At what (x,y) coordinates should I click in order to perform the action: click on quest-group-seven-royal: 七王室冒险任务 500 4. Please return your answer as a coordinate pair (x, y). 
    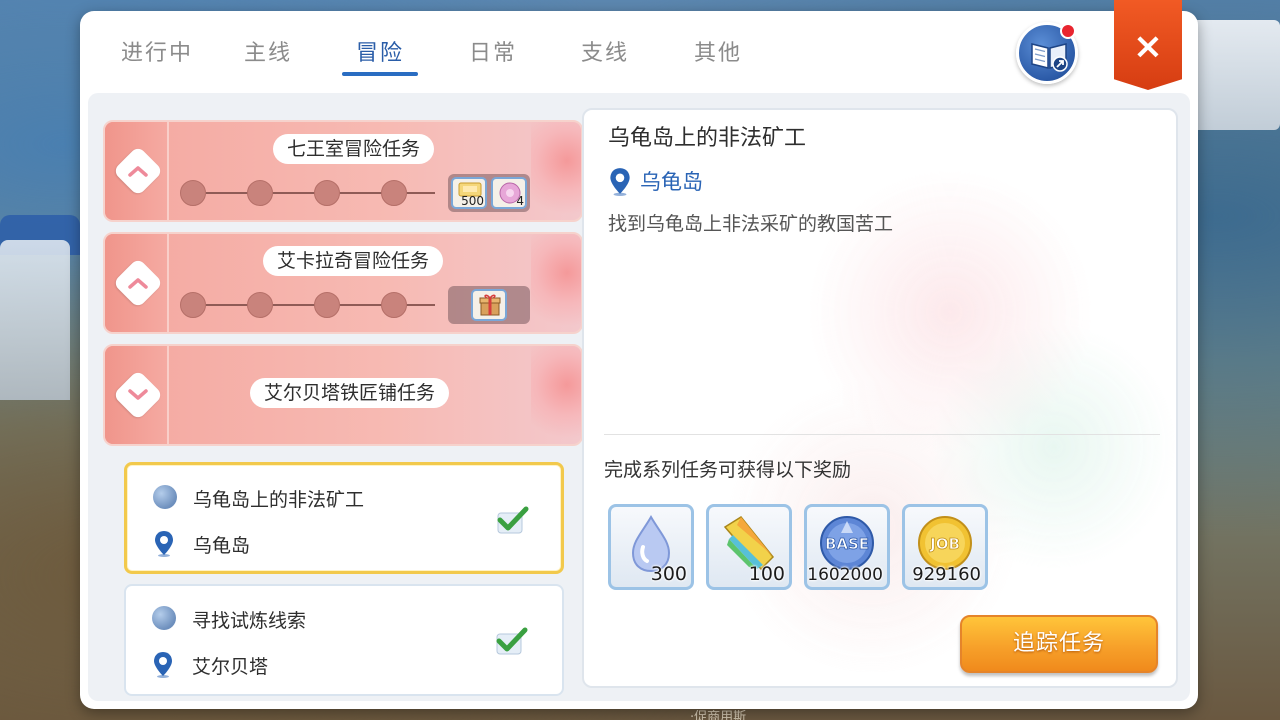
    Looking at the image, I should click on (343, 171).